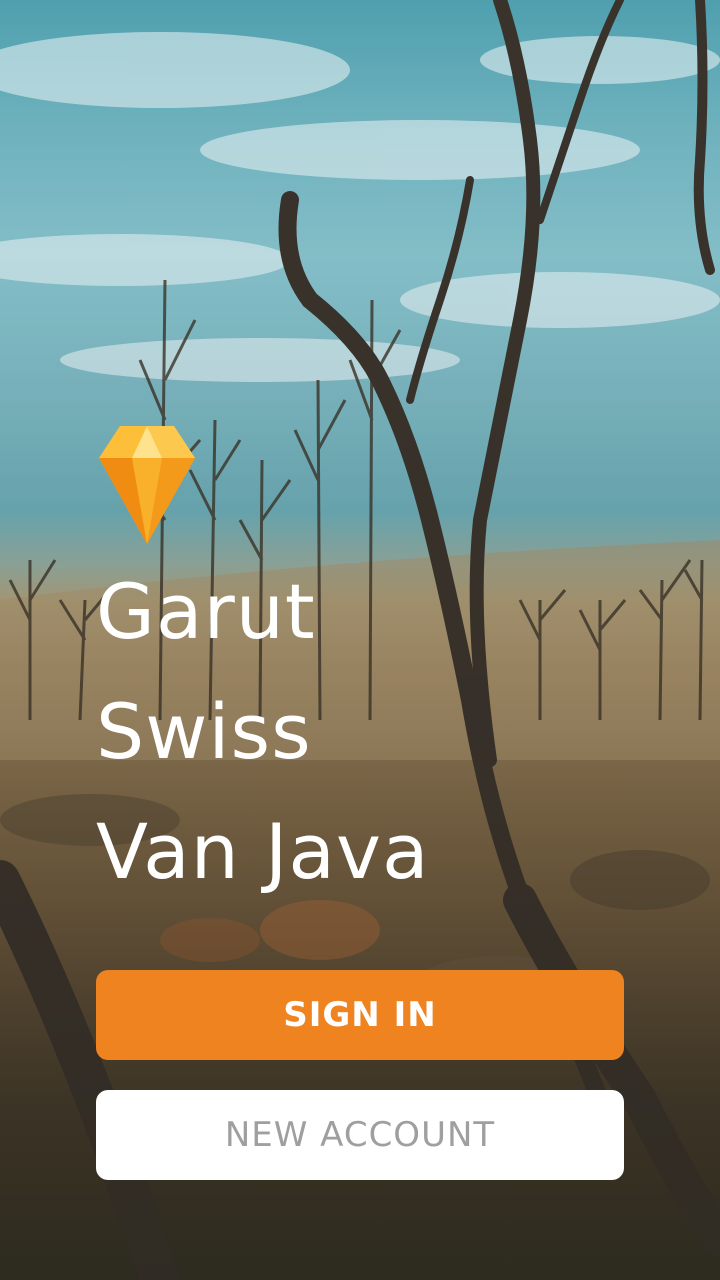 The width and height of the screenshot is (720, 1280). Describe the element at coordinates (204, 731) in the screenshot. I see `app-title-line-2: Swiss` at that location.